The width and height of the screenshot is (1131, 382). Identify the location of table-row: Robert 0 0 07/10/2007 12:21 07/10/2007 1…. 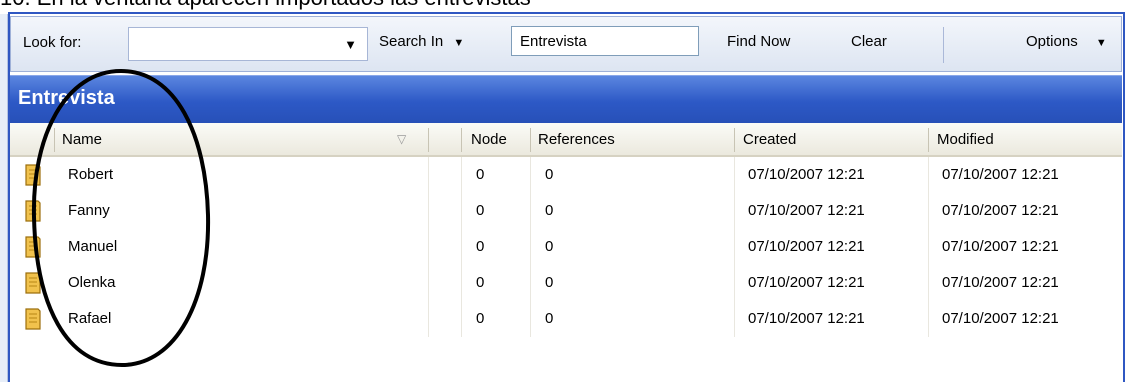
(566, 175).